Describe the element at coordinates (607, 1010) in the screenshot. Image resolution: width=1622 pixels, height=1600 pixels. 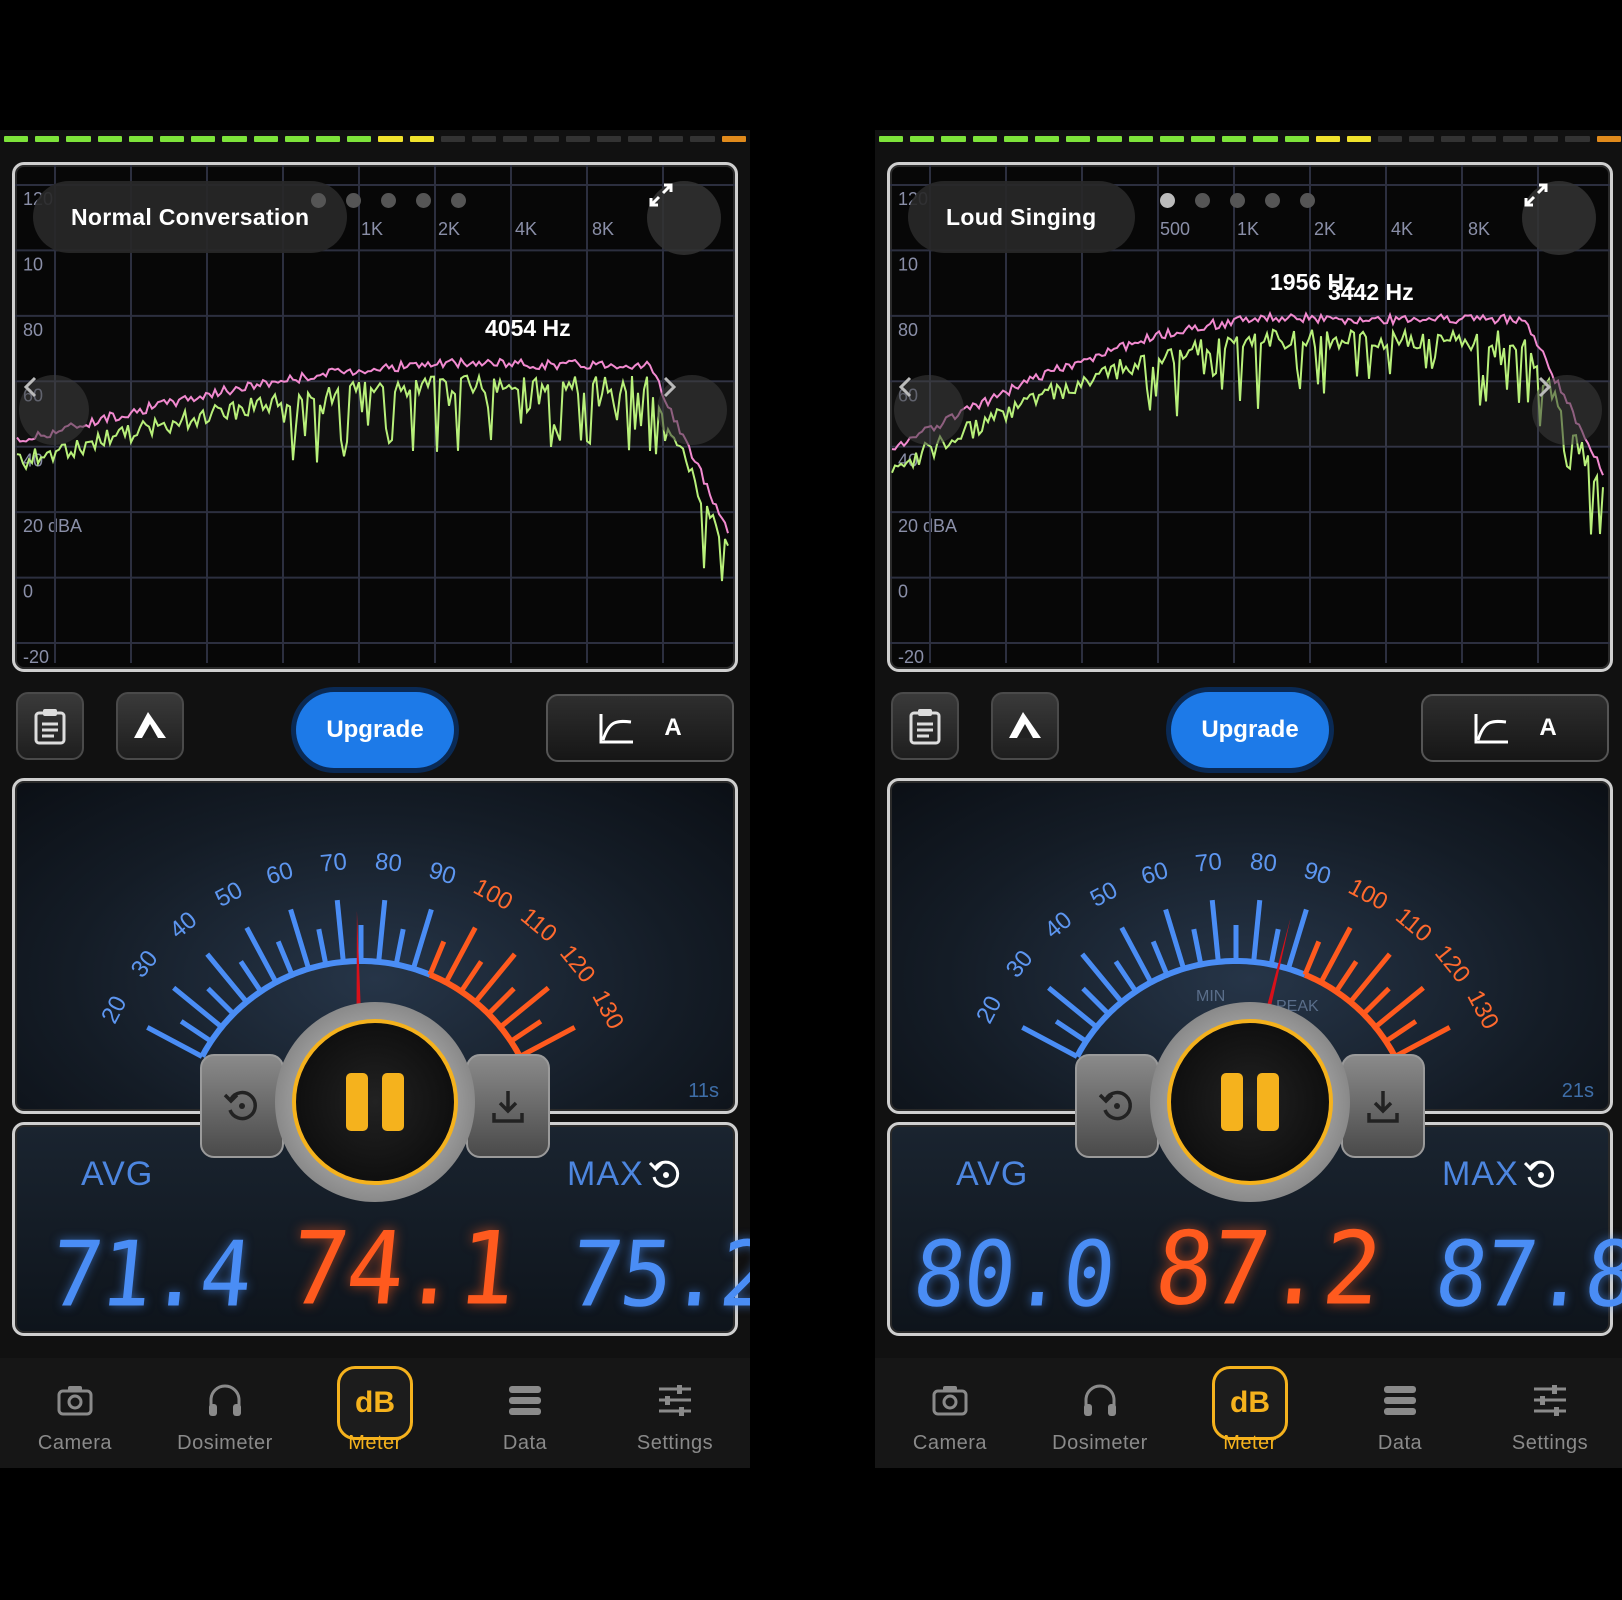
I see `gauge-scale-label: 130` at that location.